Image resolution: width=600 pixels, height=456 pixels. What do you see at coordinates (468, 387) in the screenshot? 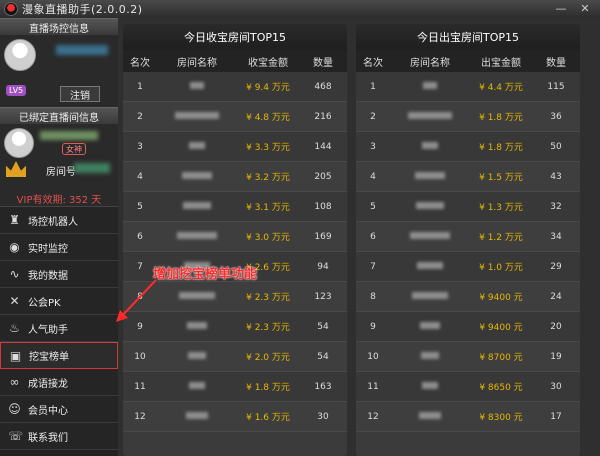
I see `table-row: 11 ¥ 8650 元 30` at bounding box center [468, 387].